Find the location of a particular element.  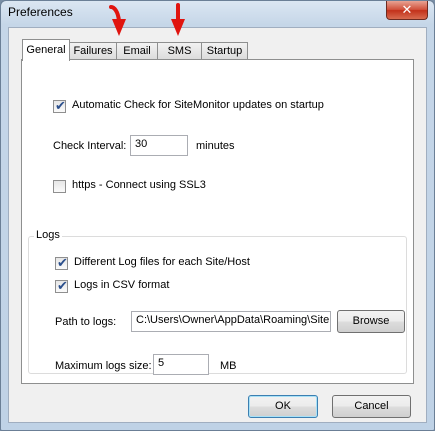

tab-startup: Startup is located at coordinates (224, 50).